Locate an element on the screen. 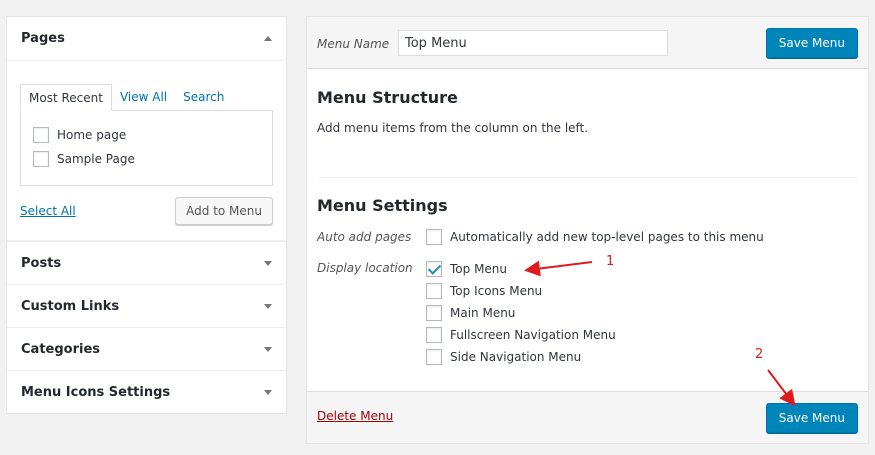 The width and height of the screenshot is (875, 455). page-item-home: Home page is located at coordinates (146, 135).